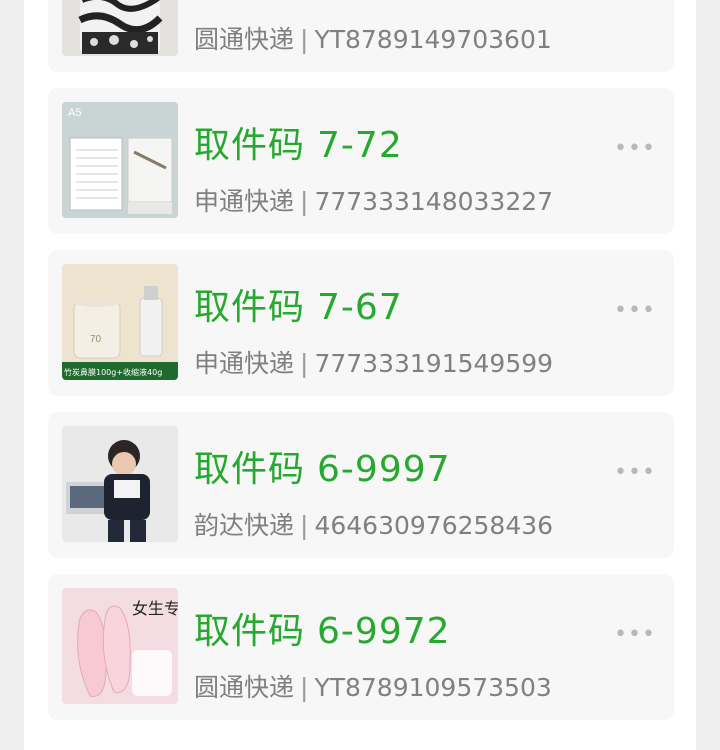 The width and height of the screenshot is (720, 750). What do you see at coordinates (433, 363) in the screenshot?
I see `tracking-number: 777333191549599` at bounding box center [433, 363].